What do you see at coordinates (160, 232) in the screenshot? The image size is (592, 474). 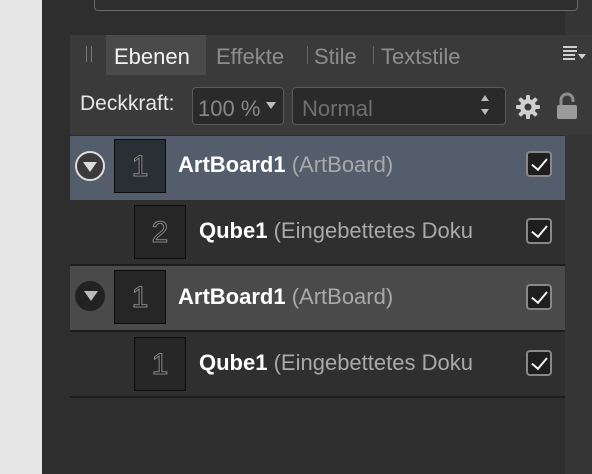 I see `layer-thumbnail: 2` at bounding box center [160, 232].